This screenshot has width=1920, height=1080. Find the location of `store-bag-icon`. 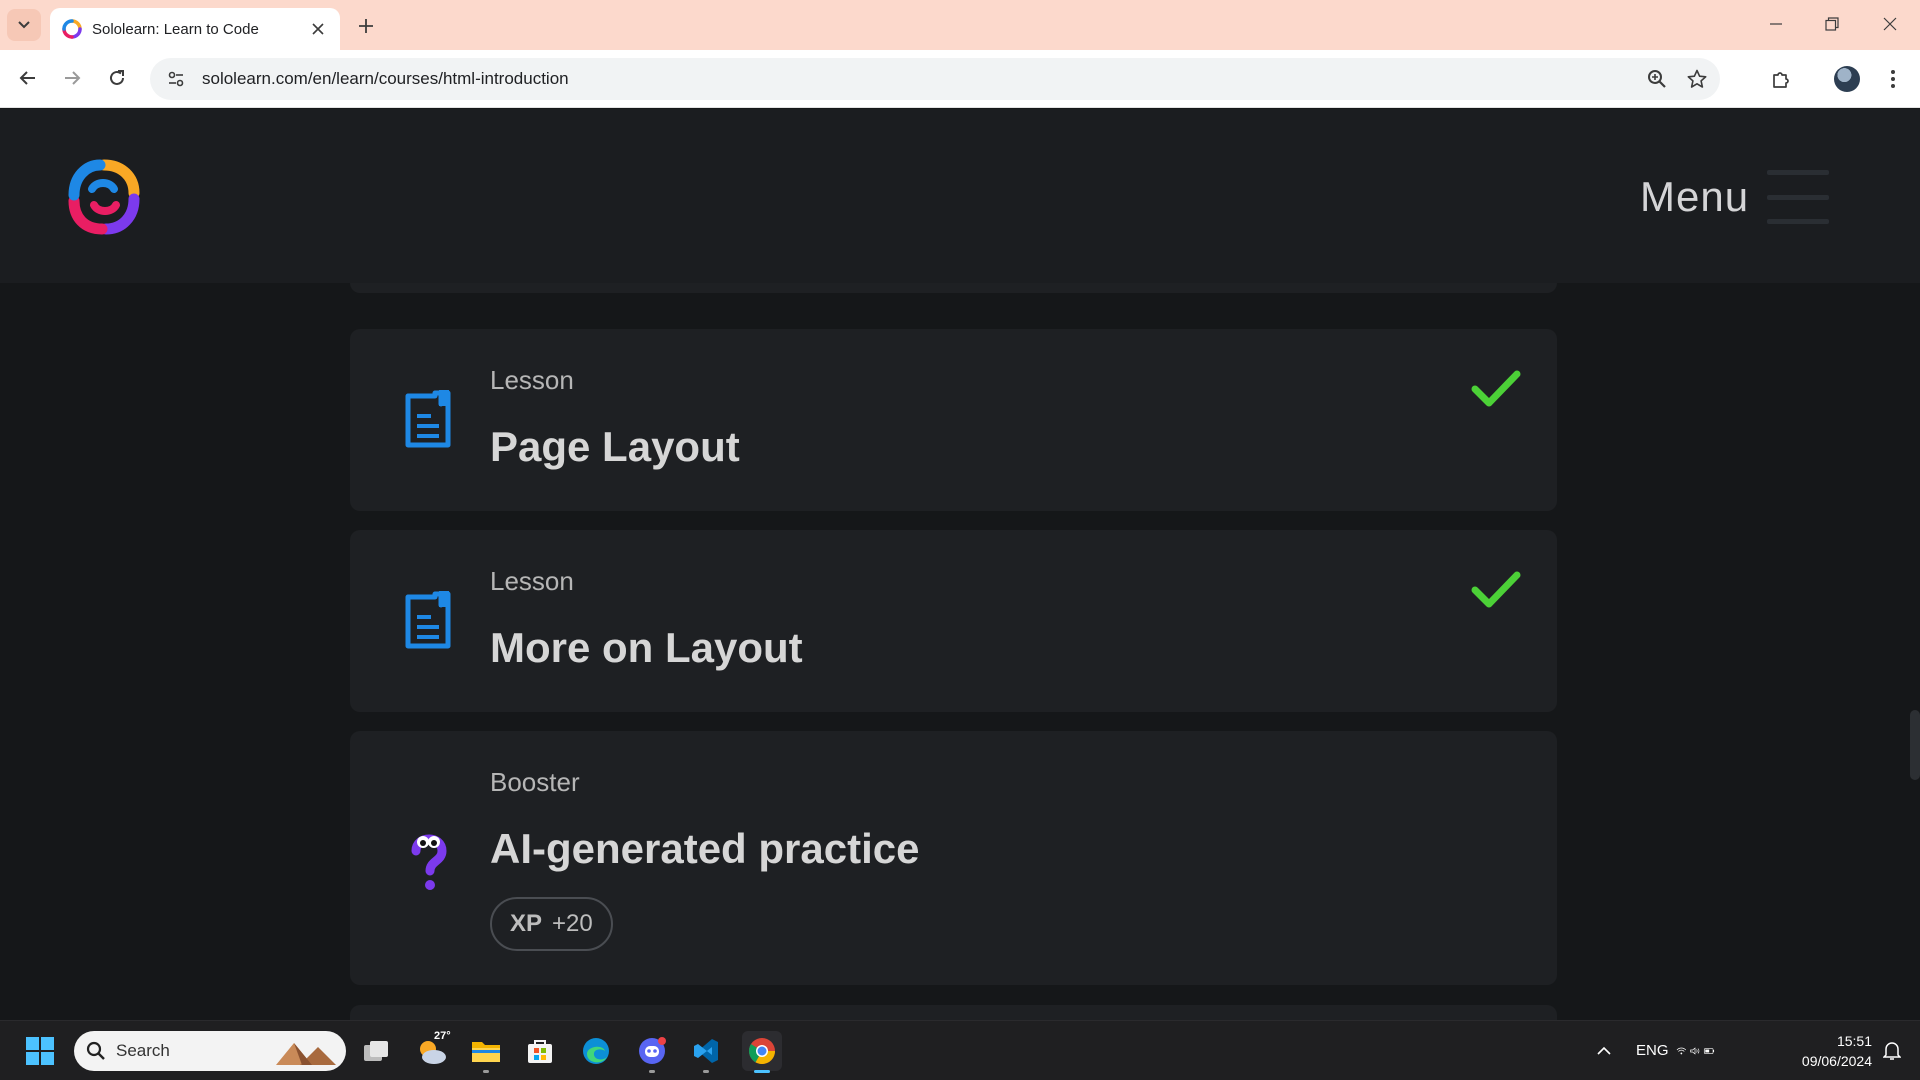

store-bag-icon is located at coordinates (540, 1051).